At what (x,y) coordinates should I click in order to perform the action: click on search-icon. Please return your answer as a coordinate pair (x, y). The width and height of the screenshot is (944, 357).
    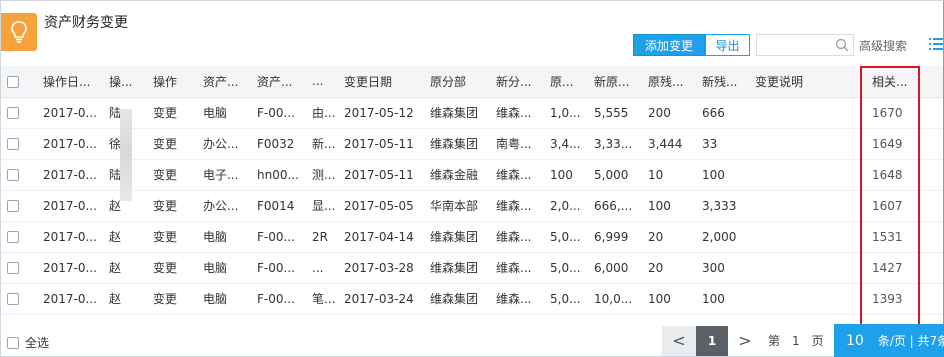
    Looking at the image, I should click on (842, 46).